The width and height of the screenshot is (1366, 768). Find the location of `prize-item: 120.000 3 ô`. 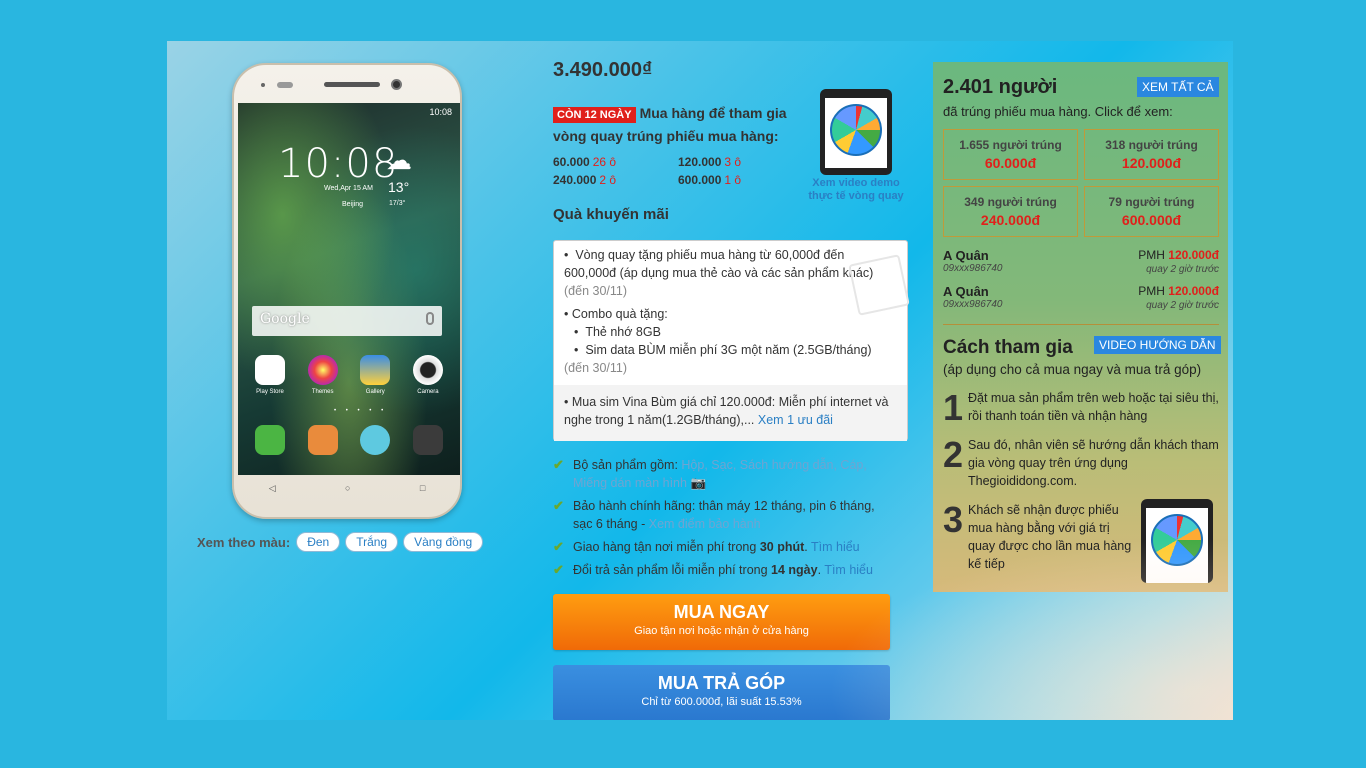

prize-item: 120.000 3 ô is located at coordinates (710, 162).